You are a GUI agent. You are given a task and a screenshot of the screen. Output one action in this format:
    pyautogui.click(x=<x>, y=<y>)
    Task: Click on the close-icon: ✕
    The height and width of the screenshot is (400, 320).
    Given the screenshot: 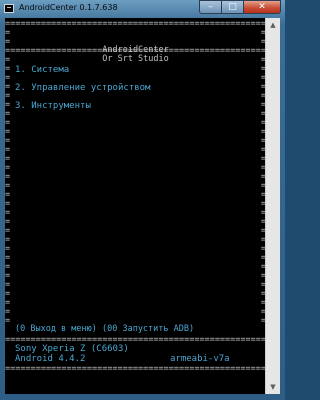 What is the action you would take?
    pyautogui.click(x=262, y=7)
    